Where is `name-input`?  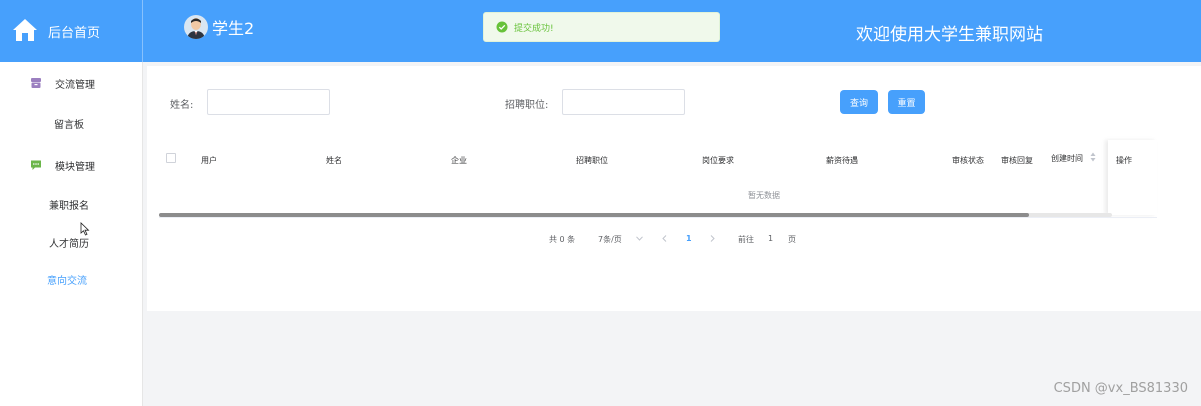
name-input is located at coordinates (268, 102).